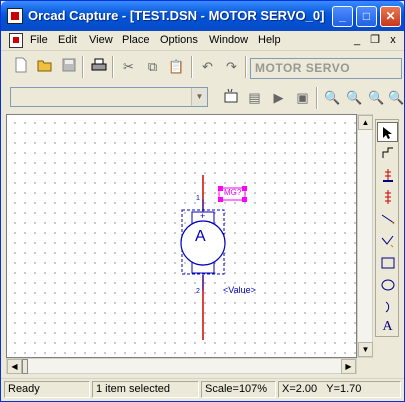  Describe the element at coordinates (179, 40) in the screenshot. I see `menu-options: Options` at that location.